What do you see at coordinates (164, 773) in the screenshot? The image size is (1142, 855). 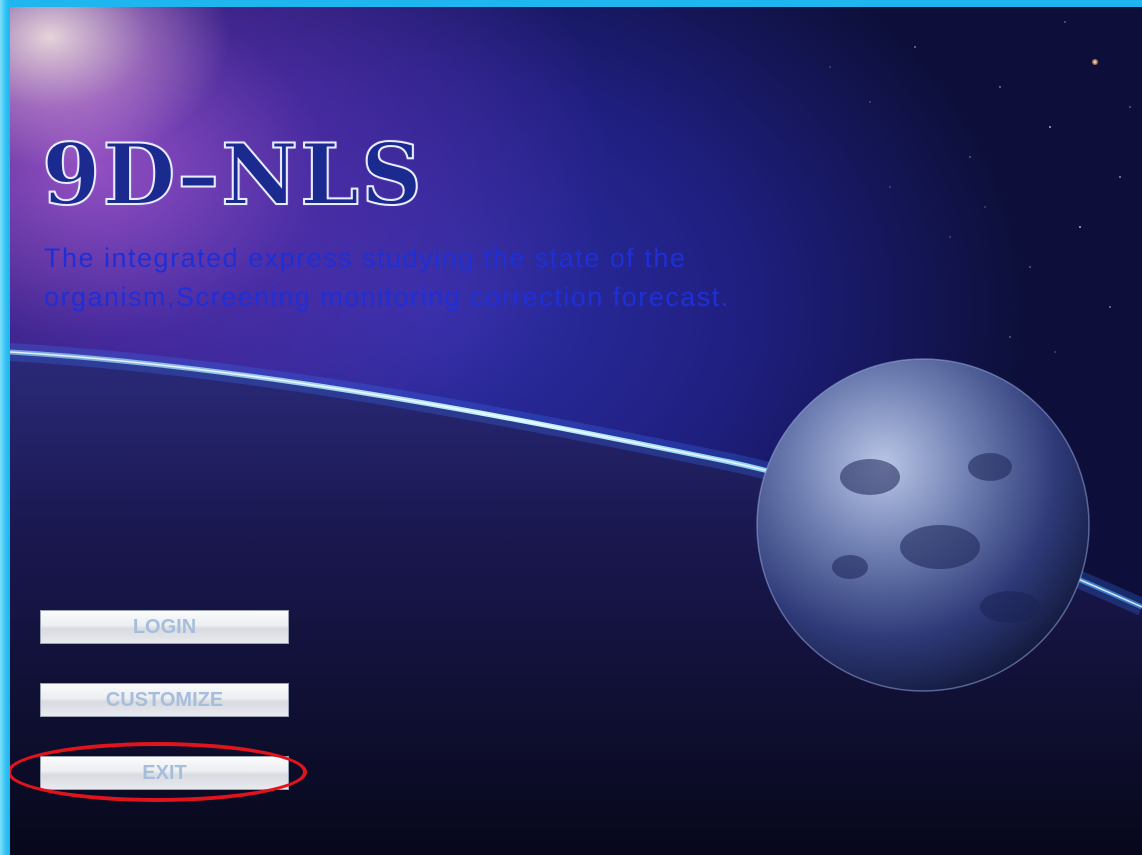 I see `exit-button: EXIT` at bounding box center [164, 773].